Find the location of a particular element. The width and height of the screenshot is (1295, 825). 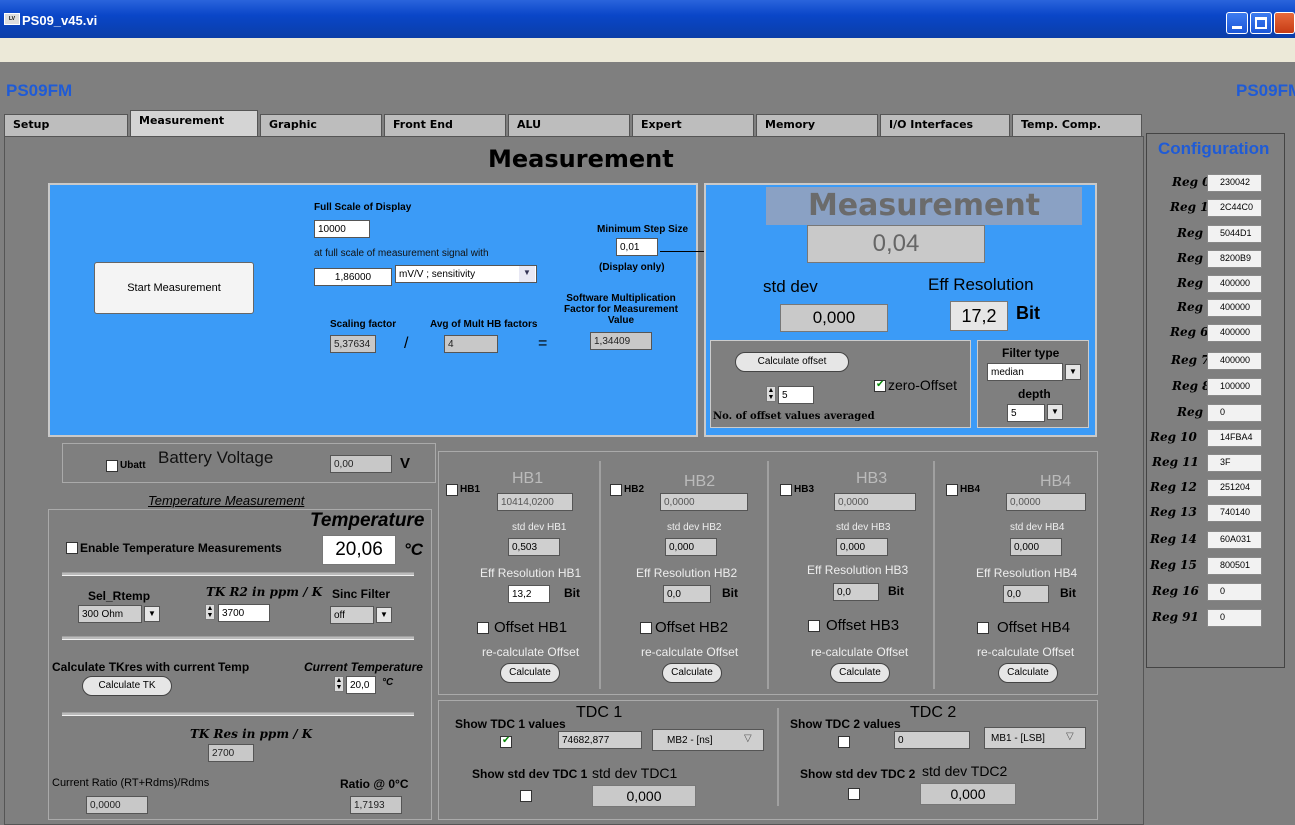

hb1-calculate-button: Calculate is located at coordinates (530, 673).